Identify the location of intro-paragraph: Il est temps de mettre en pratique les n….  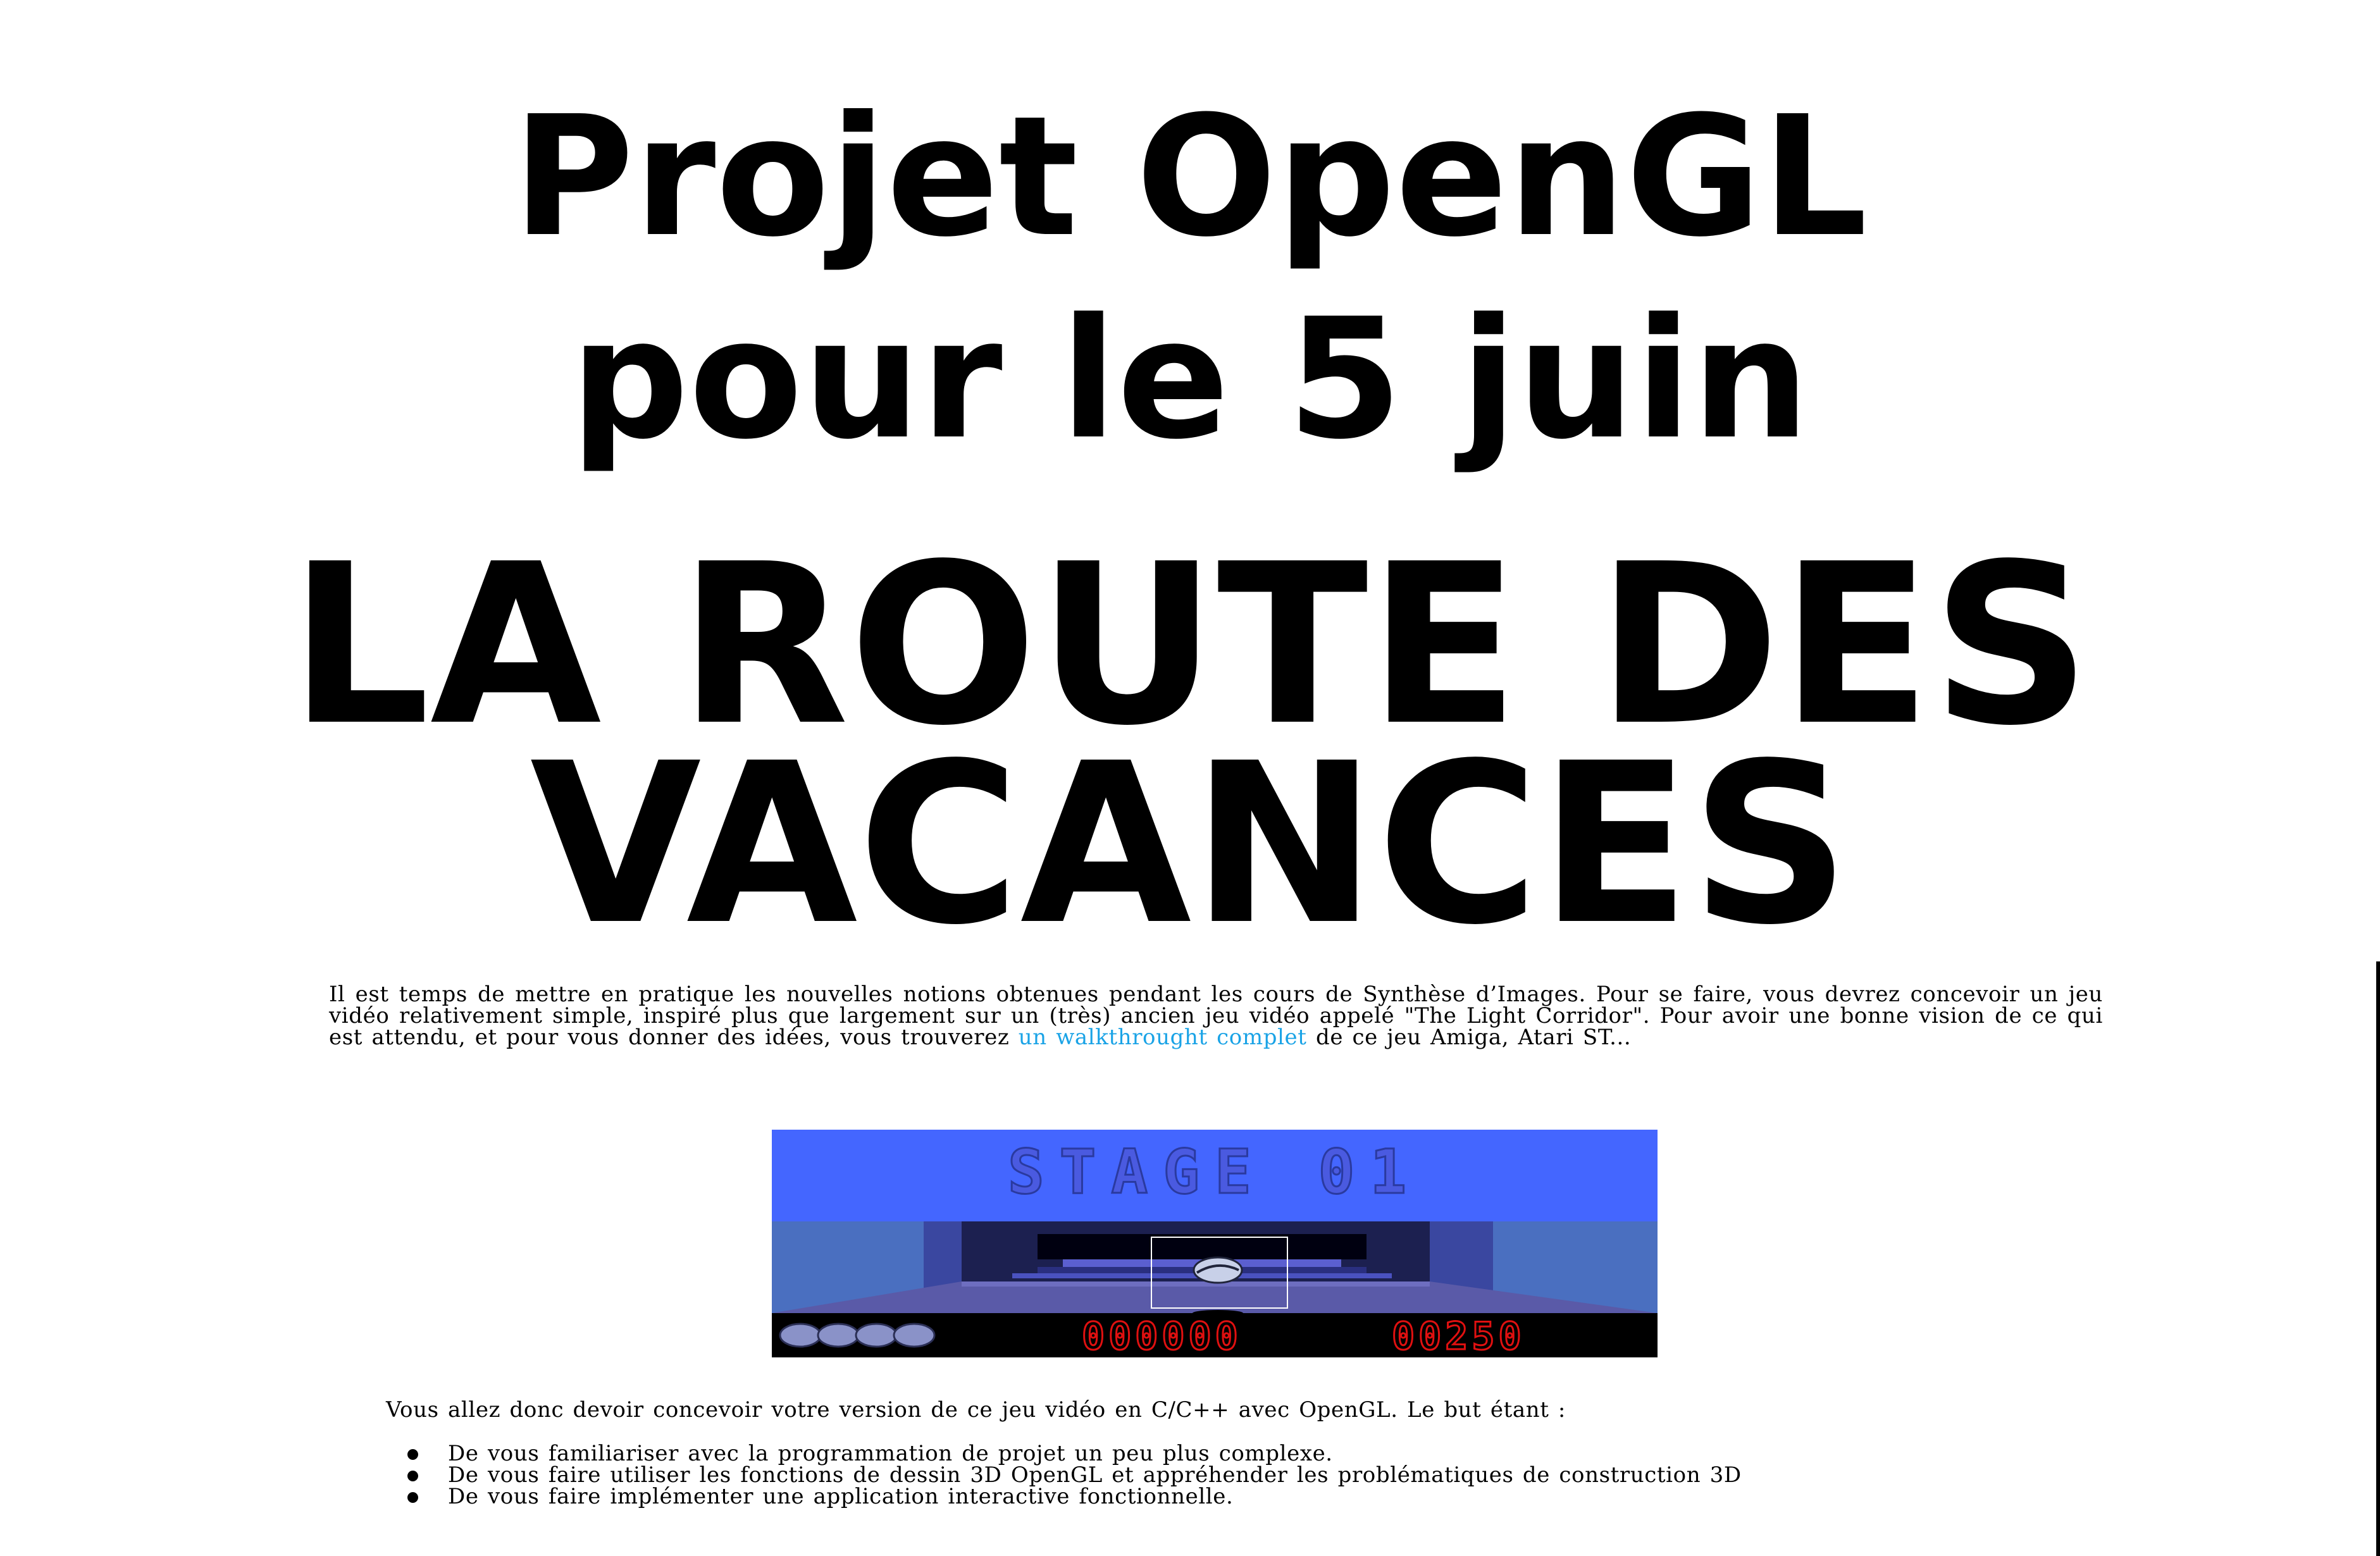
(1216, 1016).